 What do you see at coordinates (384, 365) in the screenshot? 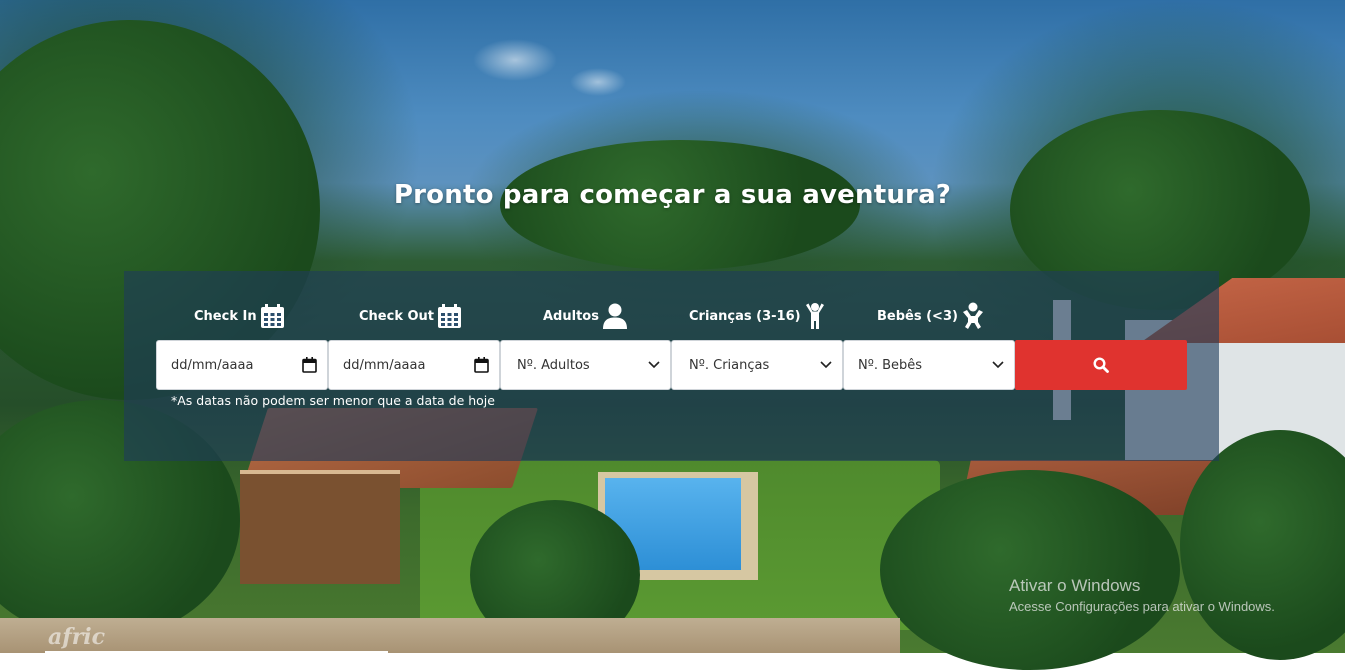
I see `checkout-date-placeholder: dd/mm/aaaa` at bounding box center [384, 365].